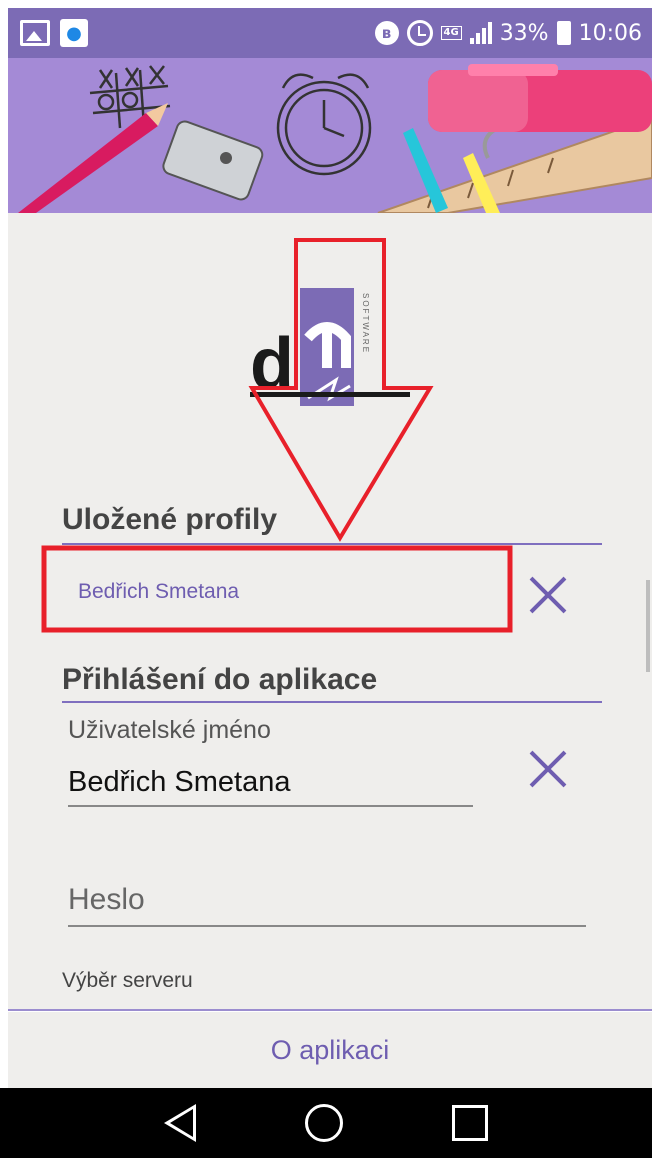  I want to click on water-drop-icon: ●, so click(74, 33).